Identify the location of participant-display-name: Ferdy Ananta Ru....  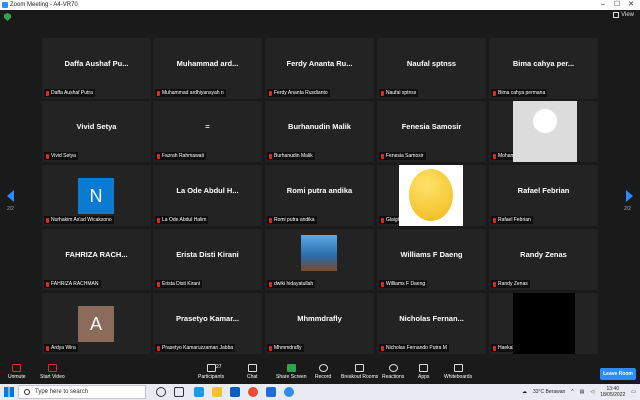
(319, 63).